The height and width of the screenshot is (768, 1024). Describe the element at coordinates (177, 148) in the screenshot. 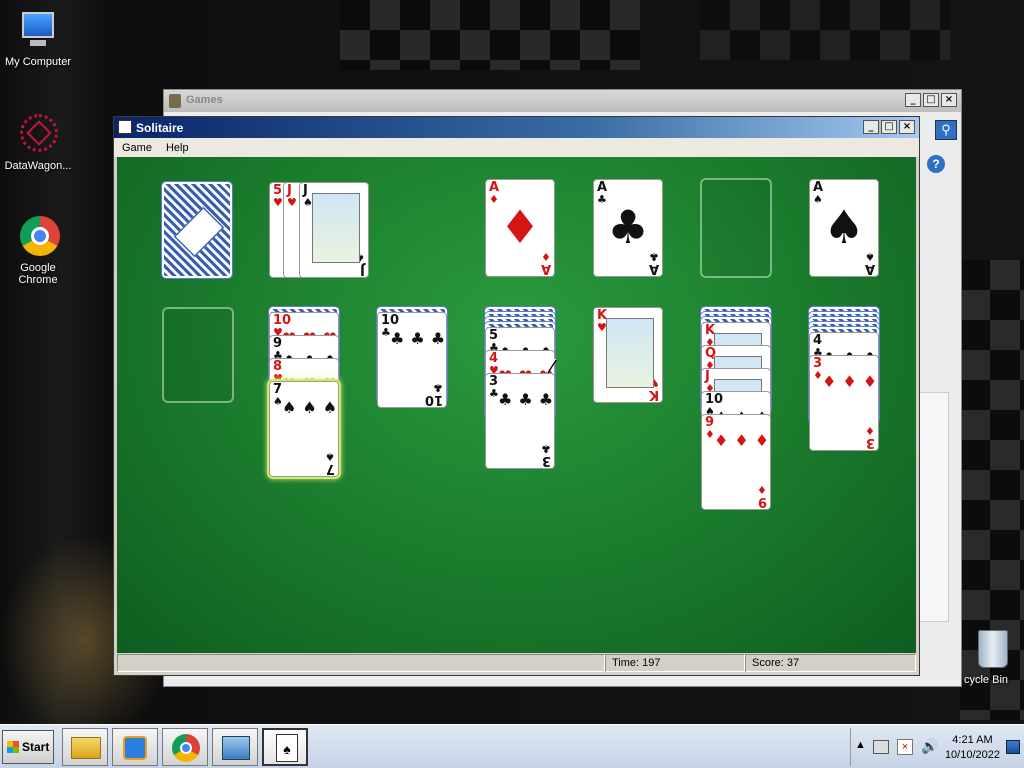

I see `menu-help: Help` at that location.